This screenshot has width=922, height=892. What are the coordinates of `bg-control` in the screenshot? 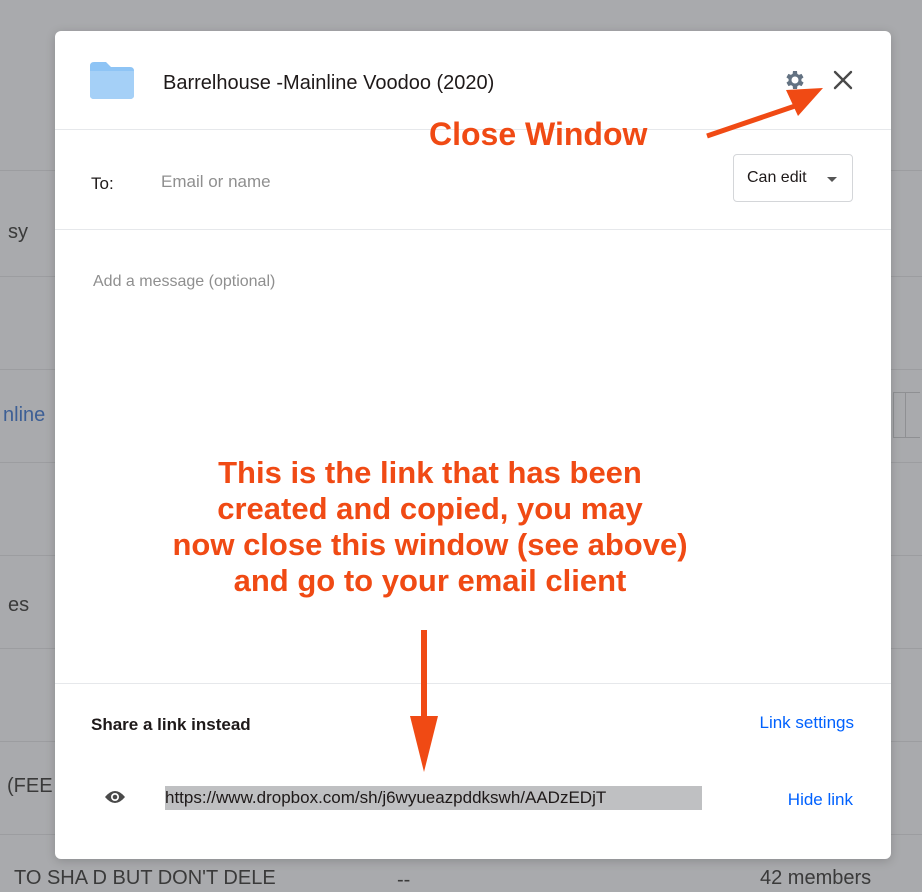 It's located at (906, 415).